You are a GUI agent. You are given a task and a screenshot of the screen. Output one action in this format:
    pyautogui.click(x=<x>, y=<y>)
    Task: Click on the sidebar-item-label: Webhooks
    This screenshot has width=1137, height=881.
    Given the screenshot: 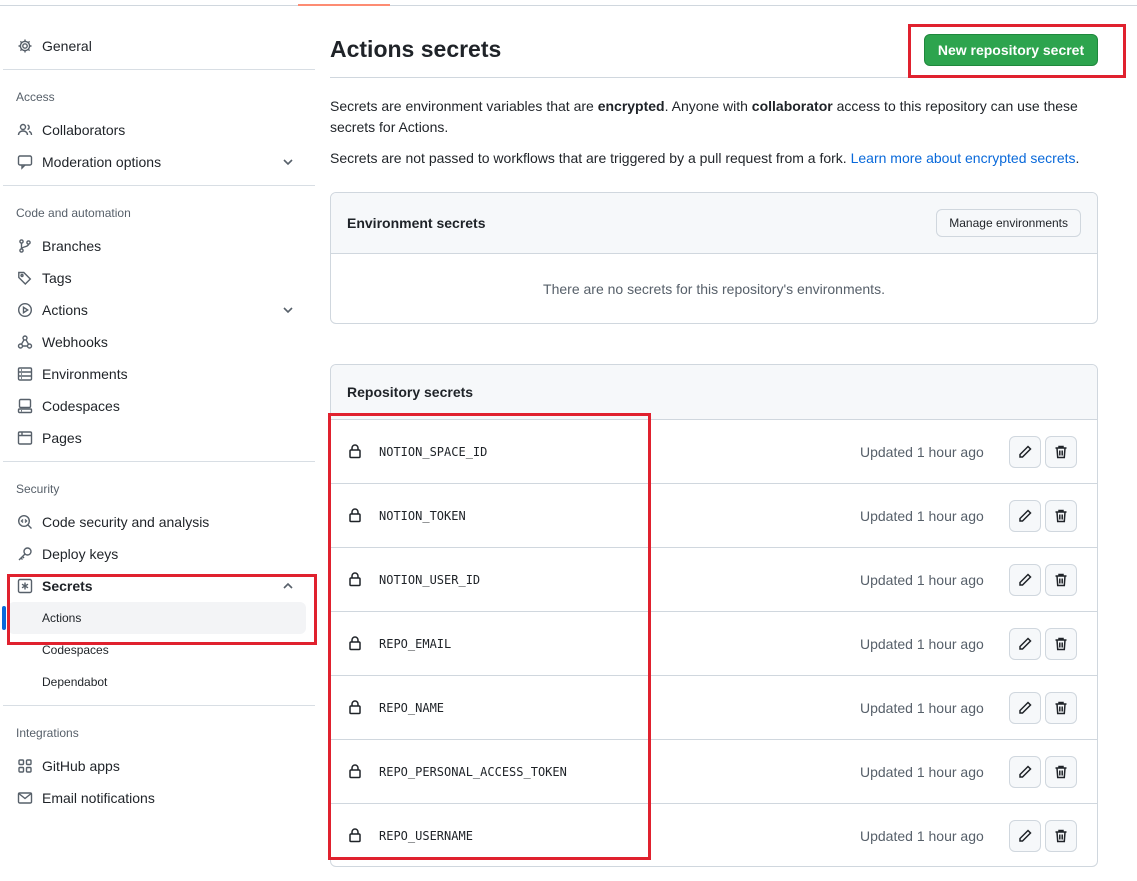 What is the action you would take?
    pyautogui.click(x=75, y=342)
    